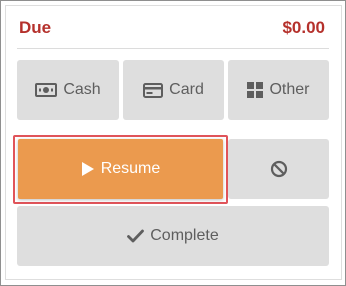 The width and height of the screenshot is (346, 286). Describe the element at coordinates (130, 168) in the screenshot. I see `resume-label: Resume` at that location.